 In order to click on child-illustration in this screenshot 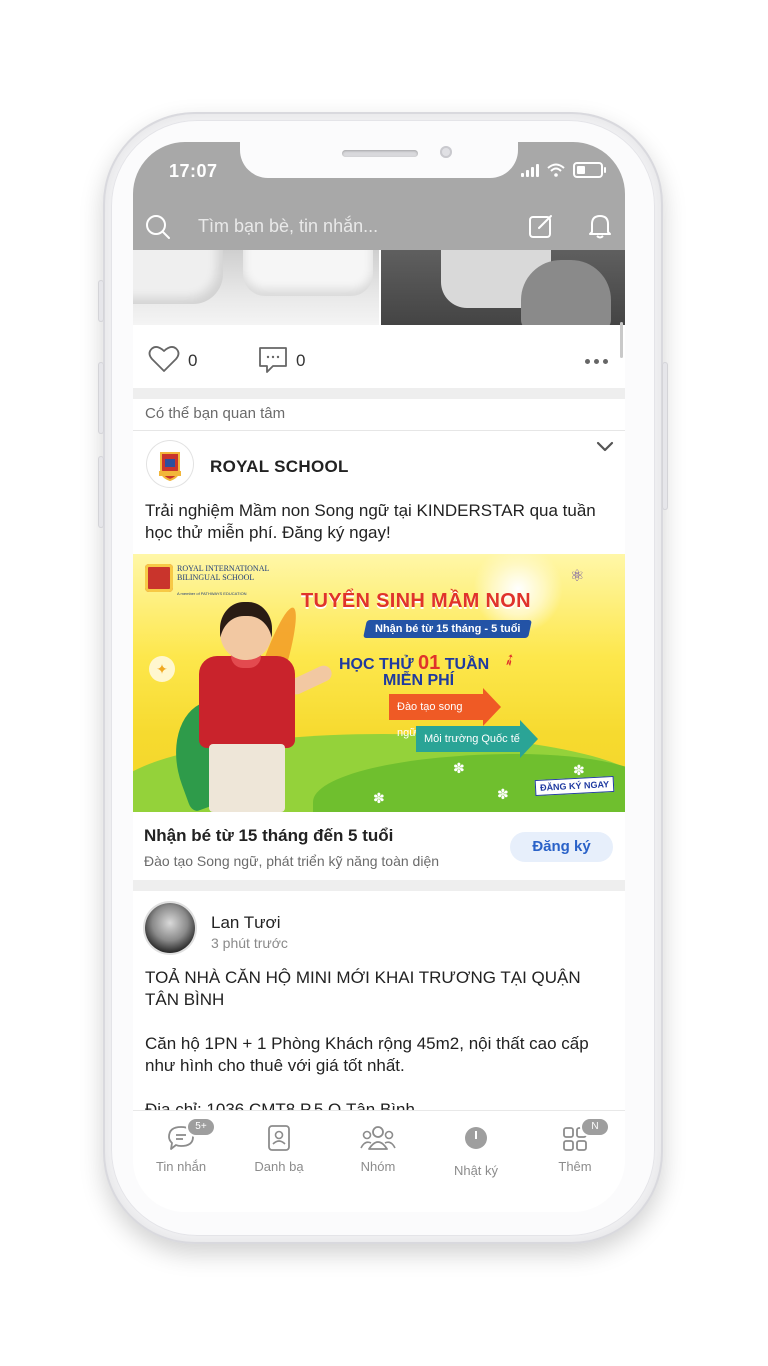, I will do `click(265, 707)`.